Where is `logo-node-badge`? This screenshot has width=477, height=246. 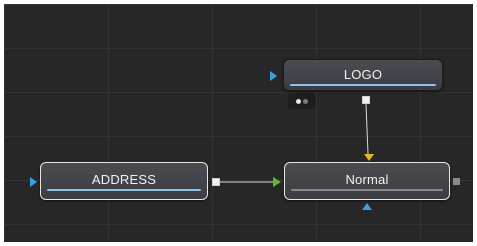
logo-node-badge is located at coordinates (302, 101).